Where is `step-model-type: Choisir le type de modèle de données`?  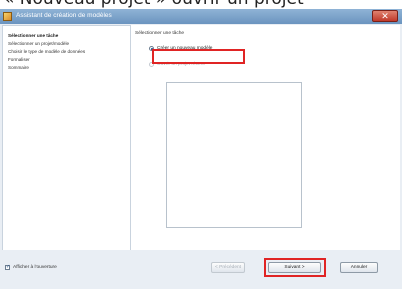 step-model-type: Choisir le type de modèle de données is located at coordinates (46, 51).